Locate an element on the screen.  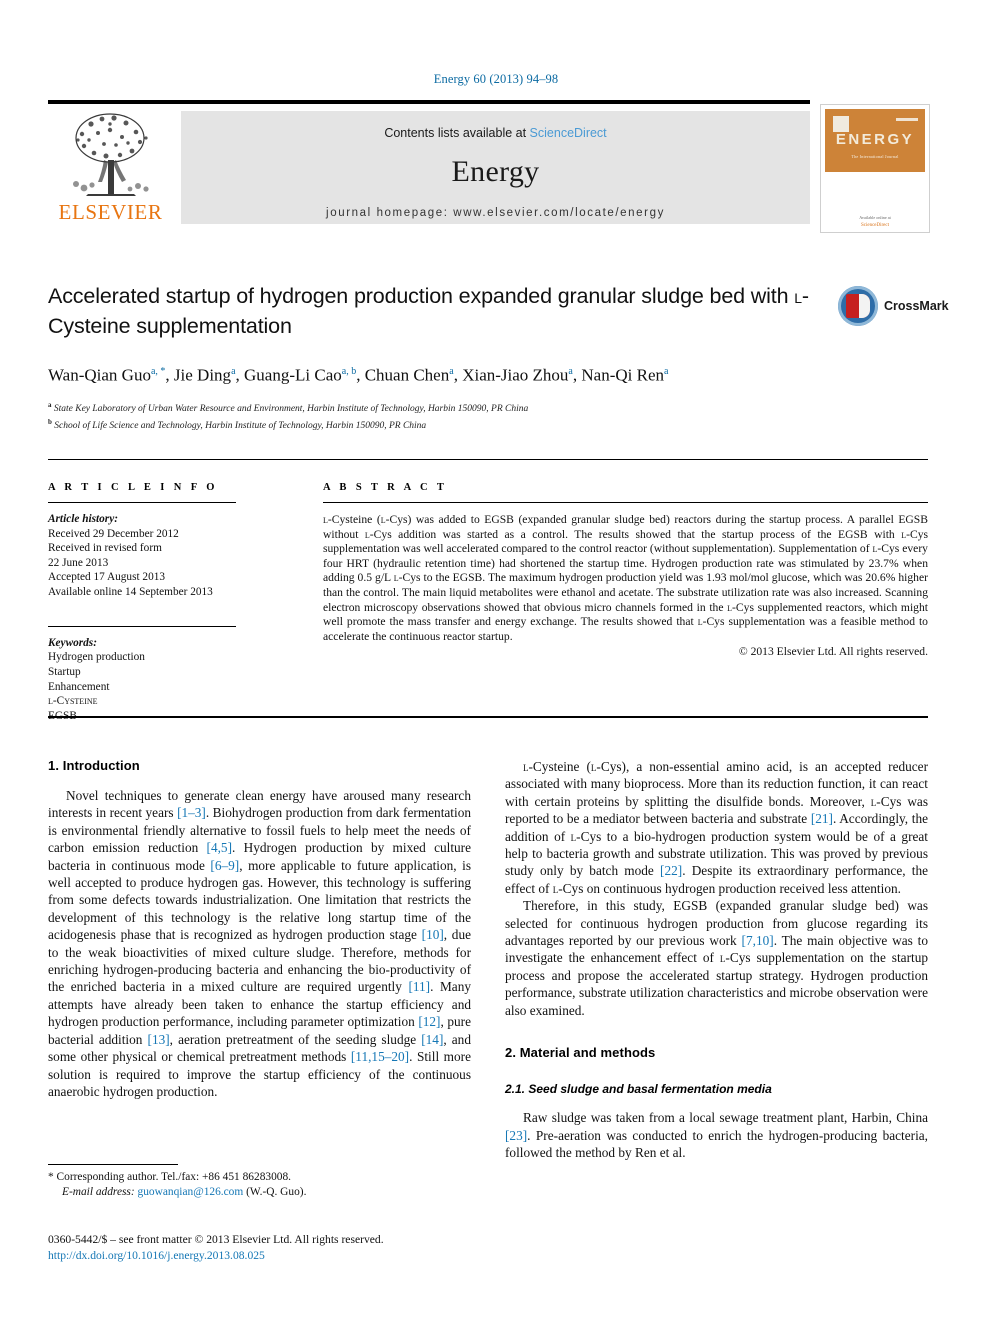
article-history-item: Received 29 December 2012 is located at coordinates (113, 533).